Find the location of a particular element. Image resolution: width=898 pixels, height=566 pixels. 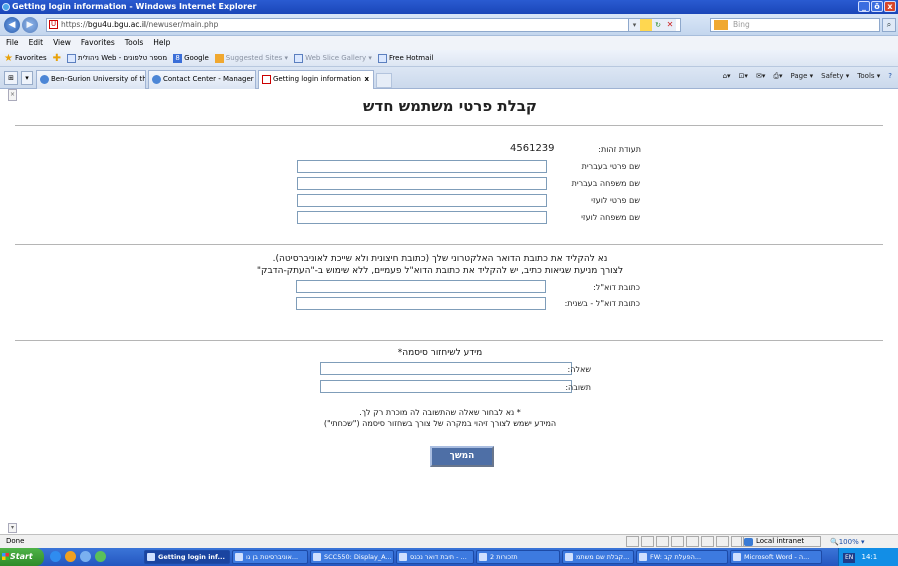

close-tab-icon: x is located at coordinates (366, 79).